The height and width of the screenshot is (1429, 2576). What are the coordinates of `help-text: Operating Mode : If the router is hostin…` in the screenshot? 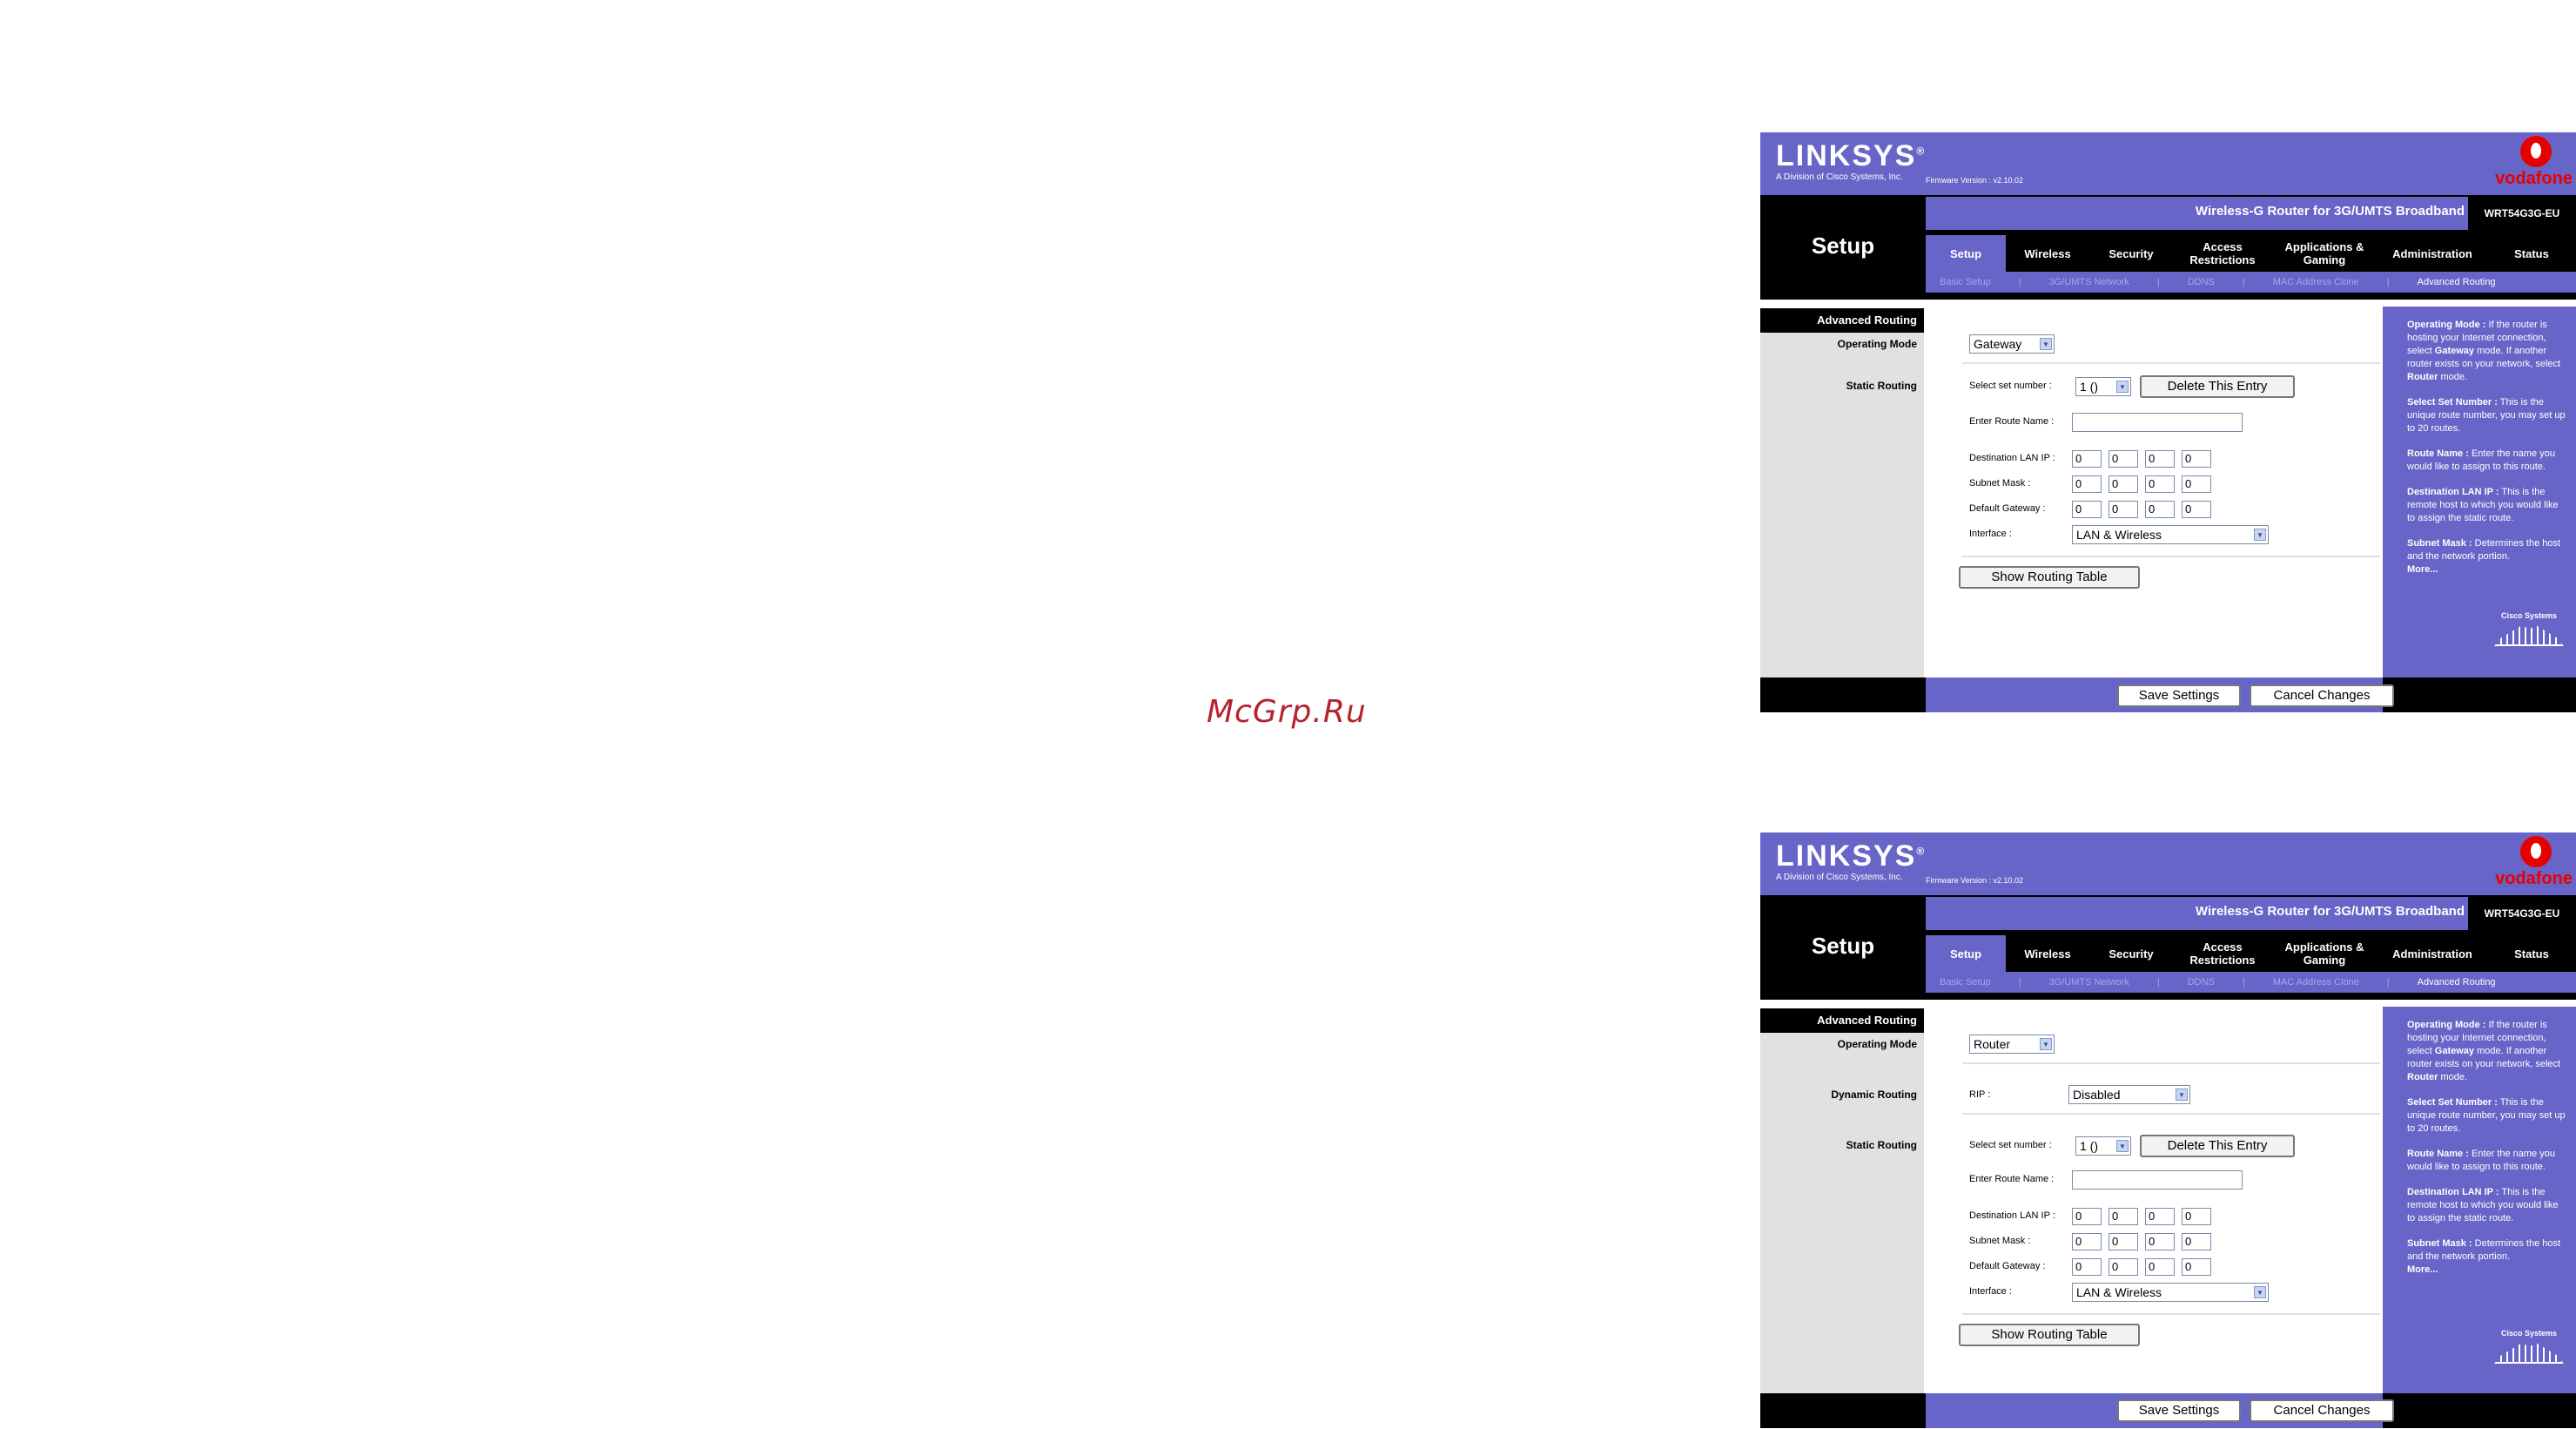 It's located at (2486, 1147).